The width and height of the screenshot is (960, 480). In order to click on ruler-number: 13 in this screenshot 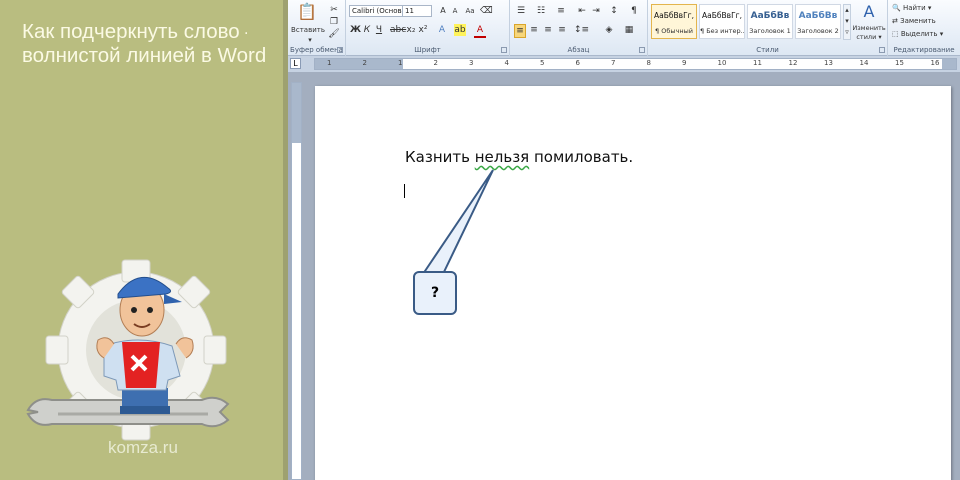, I will do `click(828, 63)`.